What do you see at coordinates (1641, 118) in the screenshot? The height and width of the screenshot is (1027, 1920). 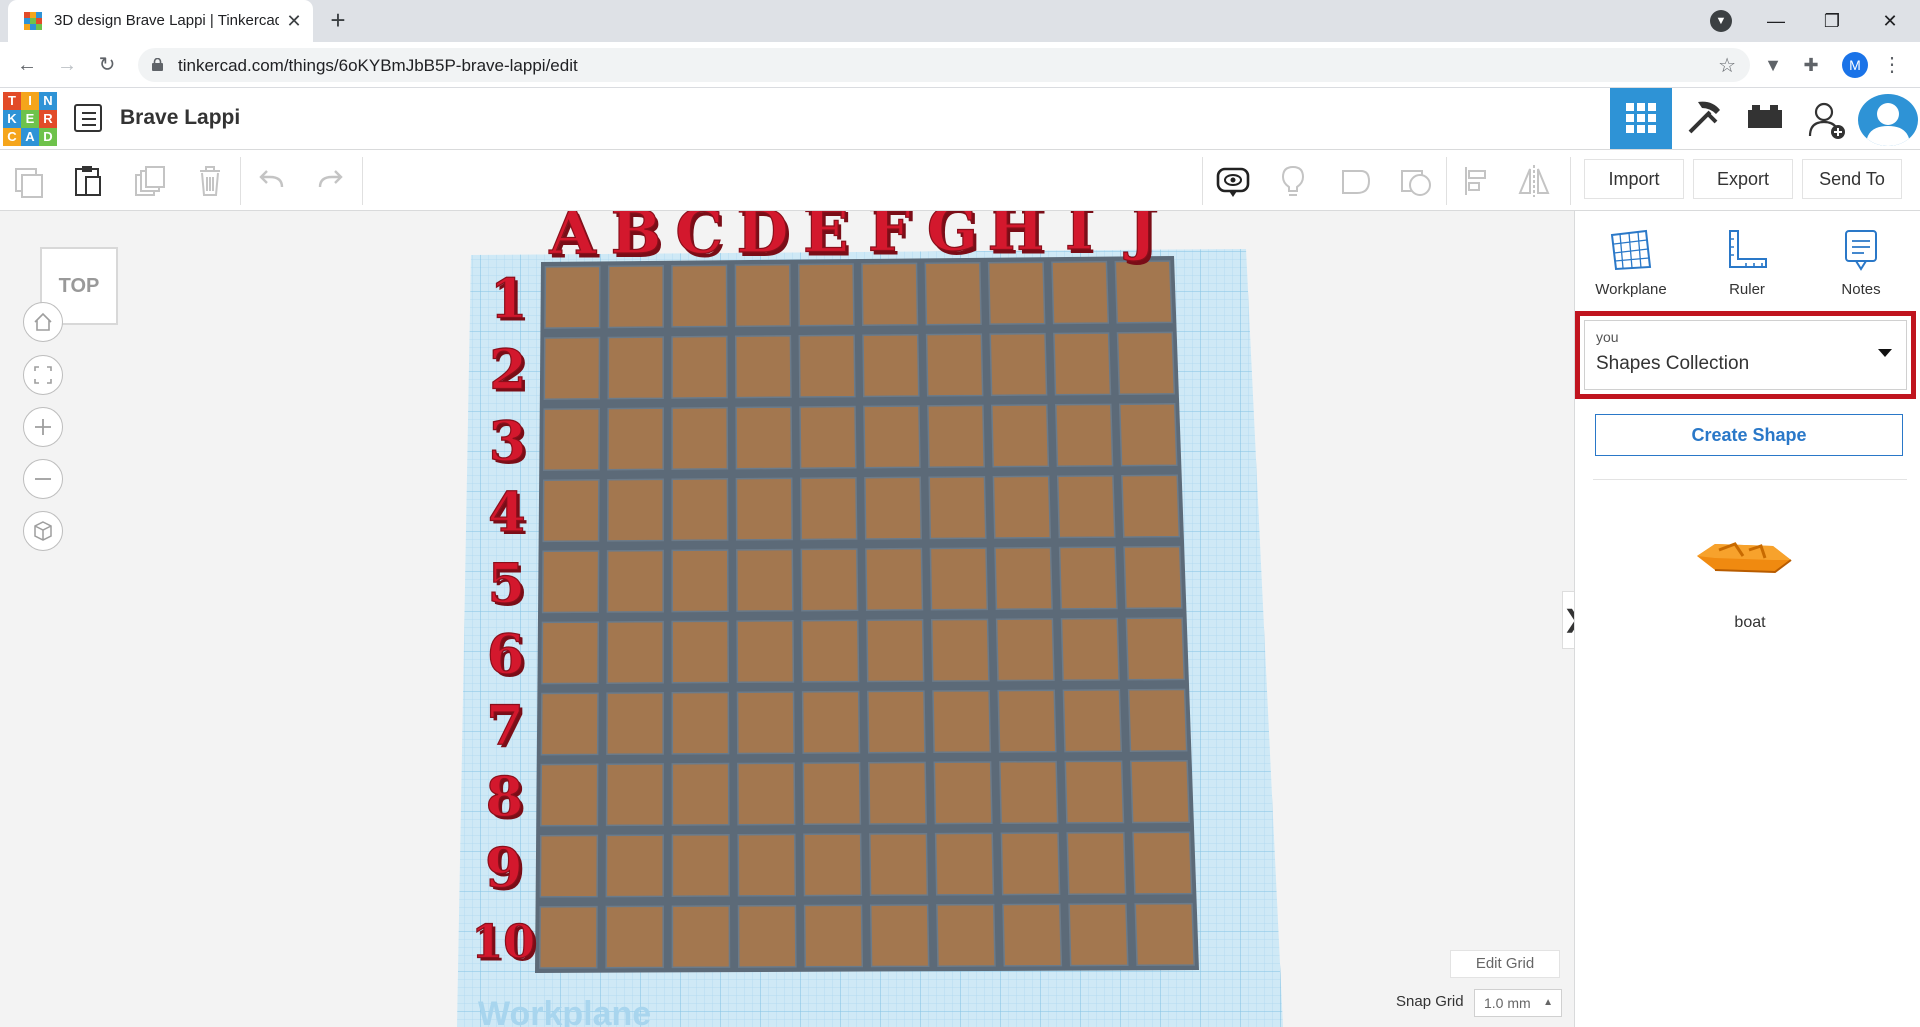 I see `3d-design-view-icon` at bounding box center [1641, 118].